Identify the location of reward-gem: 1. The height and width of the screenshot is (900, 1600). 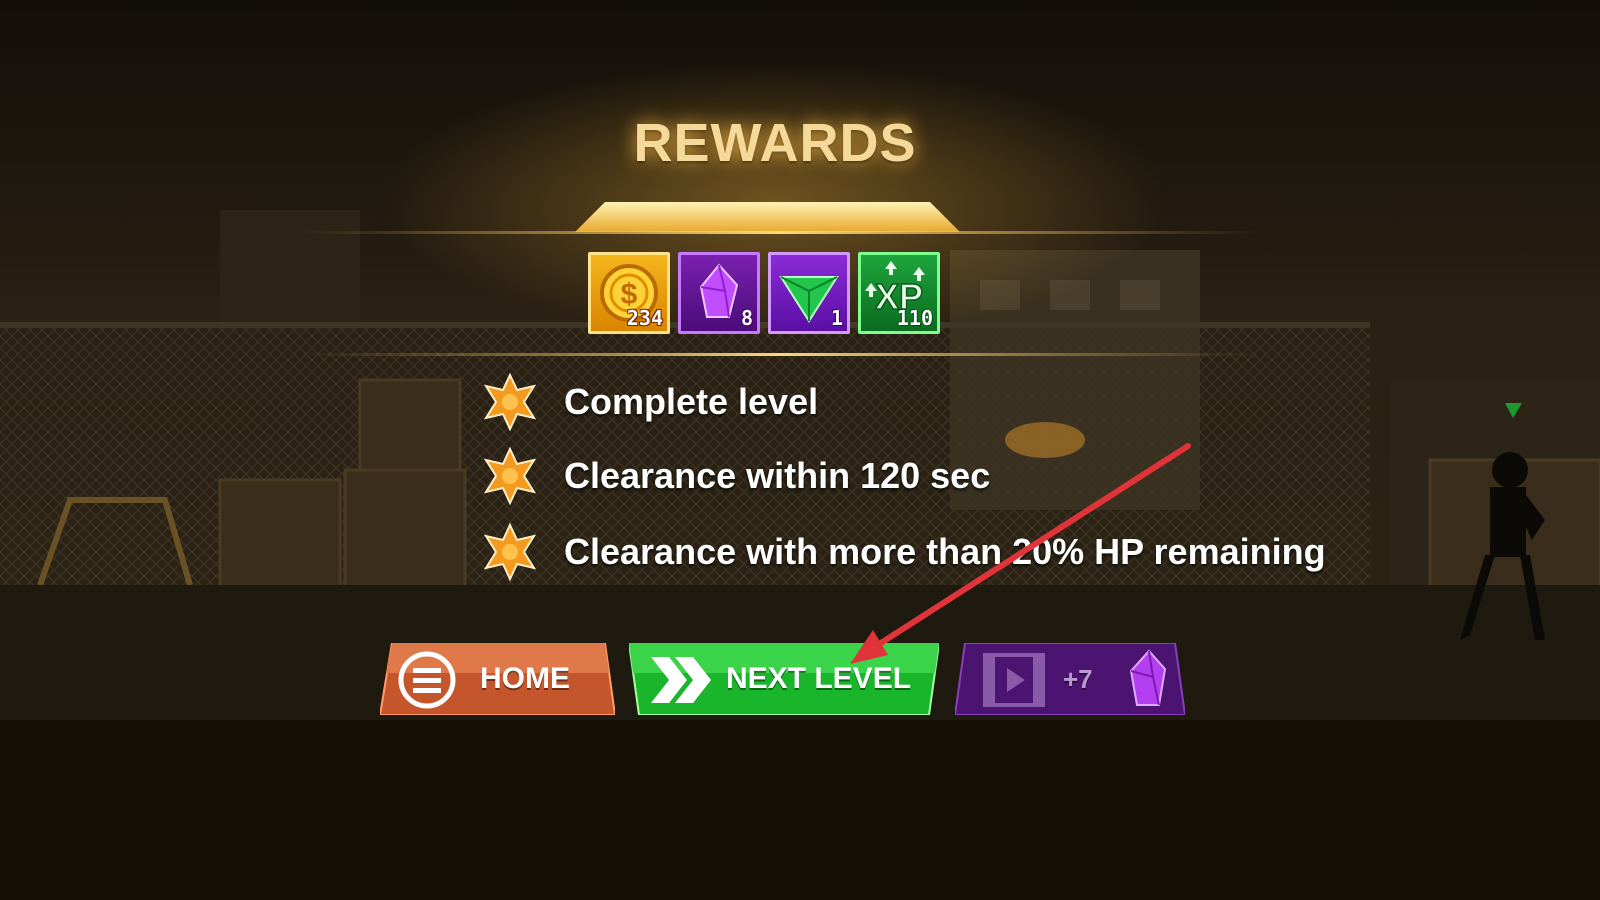
(809, 293).